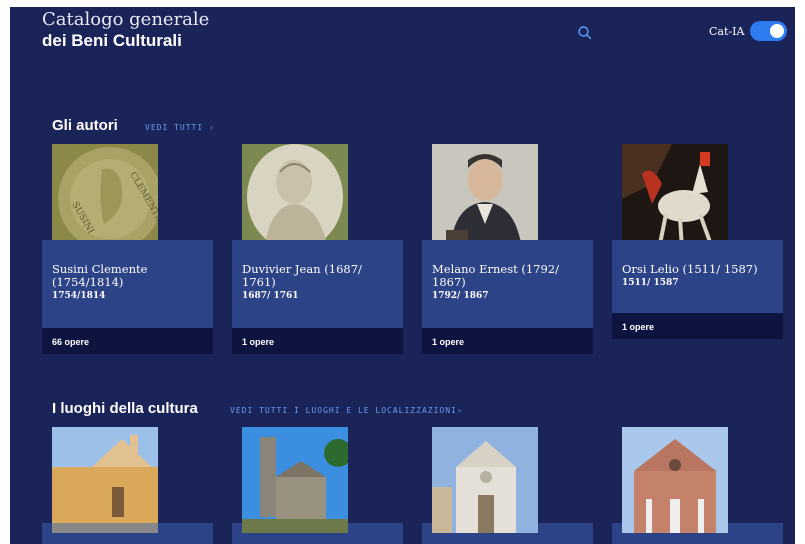 Image resolution: width=805 pixels, height=544 pixels. I want to click on author-name: Melano Ernest (1792/ 1867), so click(496, 275).